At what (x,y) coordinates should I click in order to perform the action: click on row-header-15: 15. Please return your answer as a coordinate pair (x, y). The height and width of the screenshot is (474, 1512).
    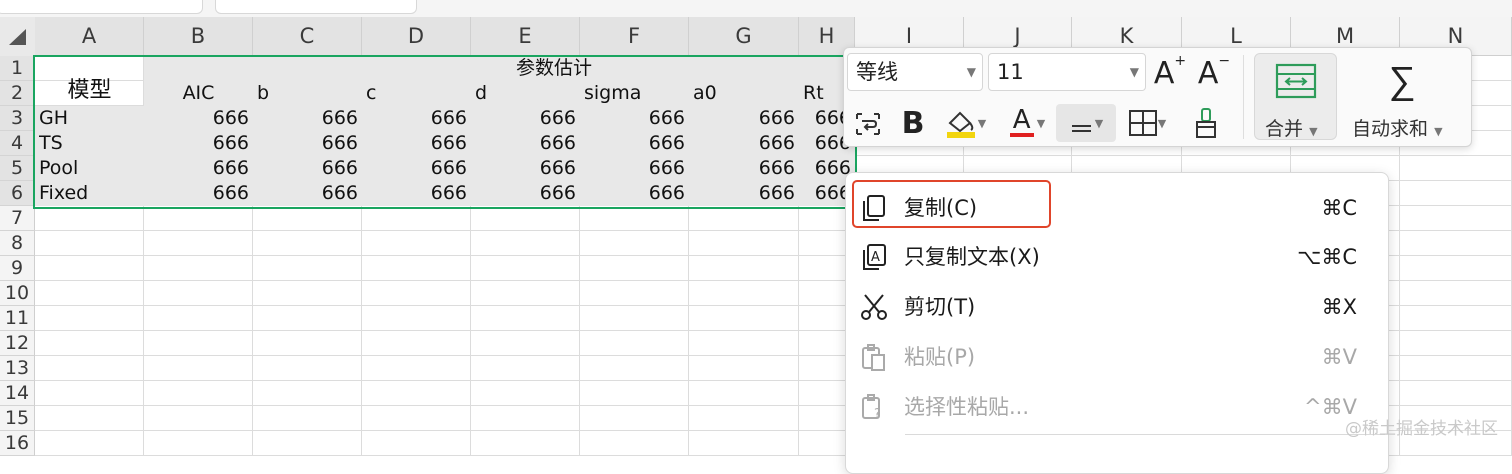
    Looking at the image, I should click on (17, 418).